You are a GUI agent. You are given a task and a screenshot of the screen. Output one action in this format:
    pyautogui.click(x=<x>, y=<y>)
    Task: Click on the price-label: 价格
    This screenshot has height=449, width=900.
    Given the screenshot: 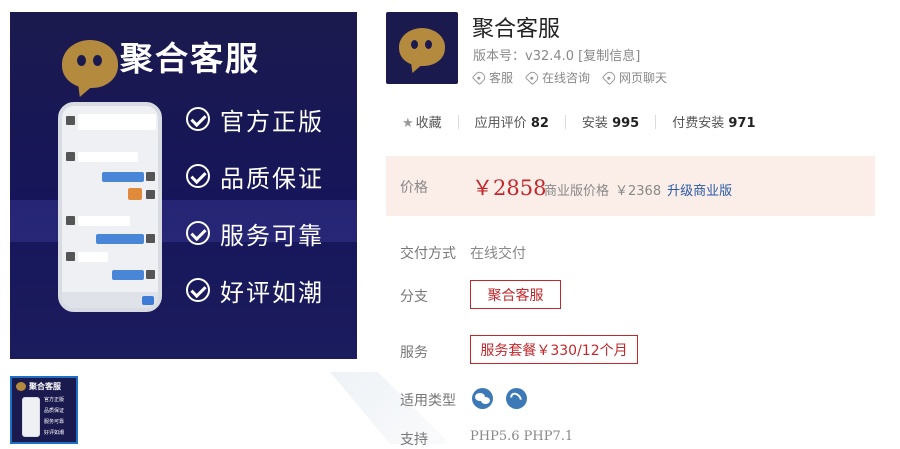 What is the action you would take?
    pyautogui.click(x=414, y=188)
    